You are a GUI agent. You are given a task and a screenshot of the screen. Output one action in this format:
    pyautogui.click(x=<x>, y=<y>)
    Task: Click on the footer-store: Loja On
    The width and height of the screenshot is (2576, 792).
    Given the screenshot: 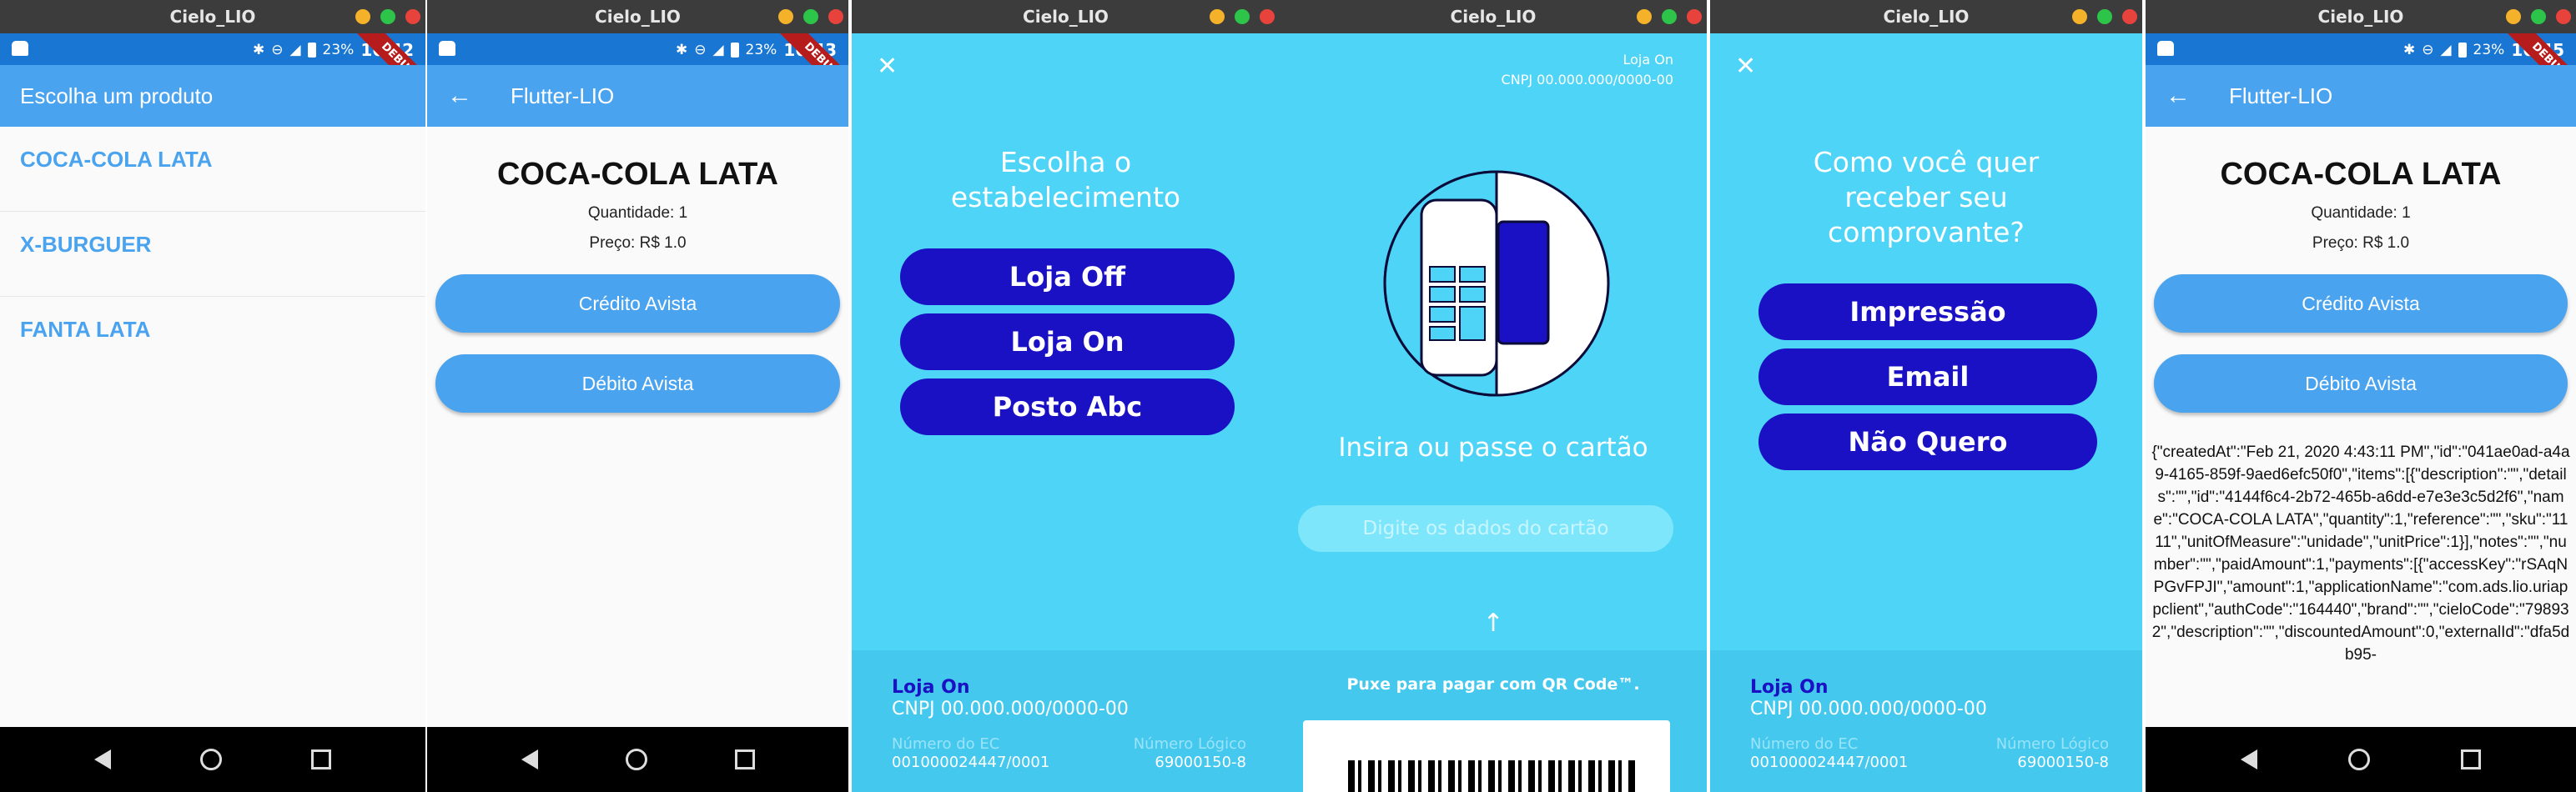 What is the action you would take?
    pyautogui.click(x=1789, y=687)
    